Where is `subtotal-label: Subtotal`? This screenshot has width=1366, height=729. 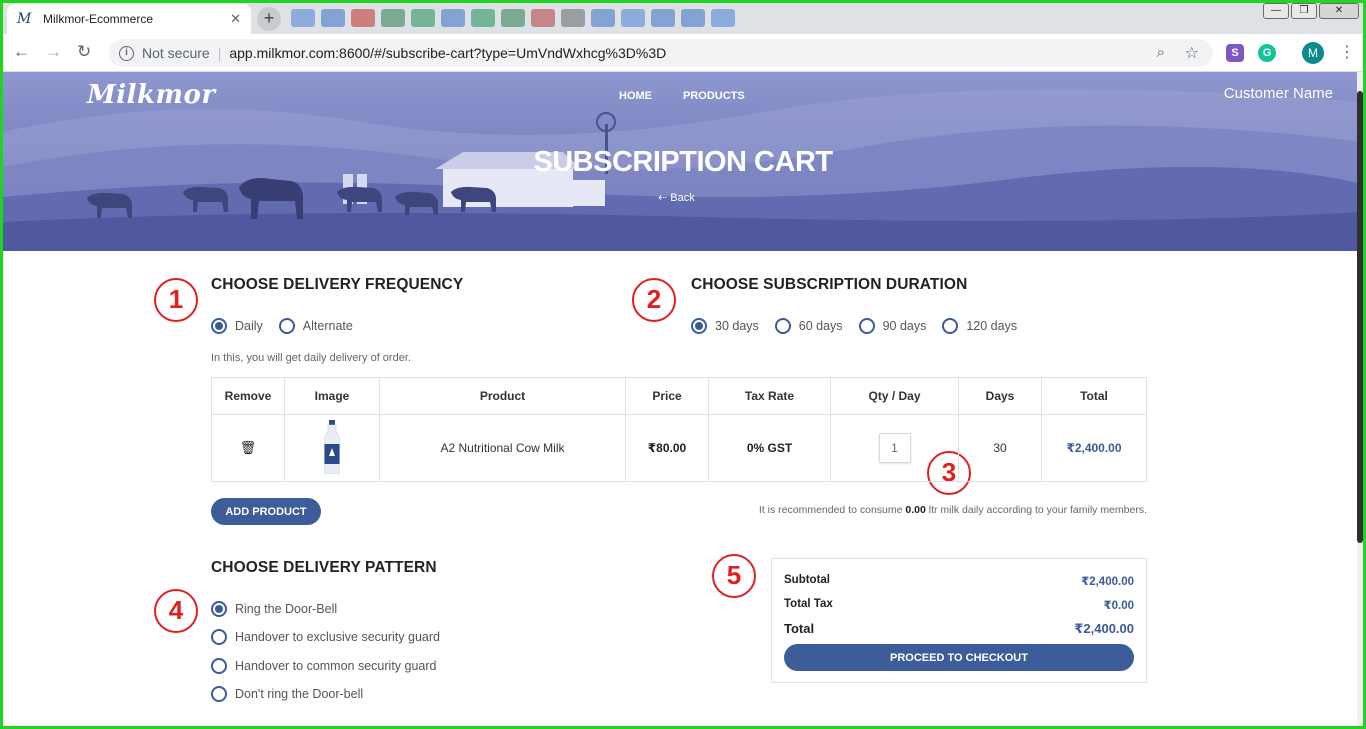
subtotal-label: Subtotal is located at coordinates (807, 580).